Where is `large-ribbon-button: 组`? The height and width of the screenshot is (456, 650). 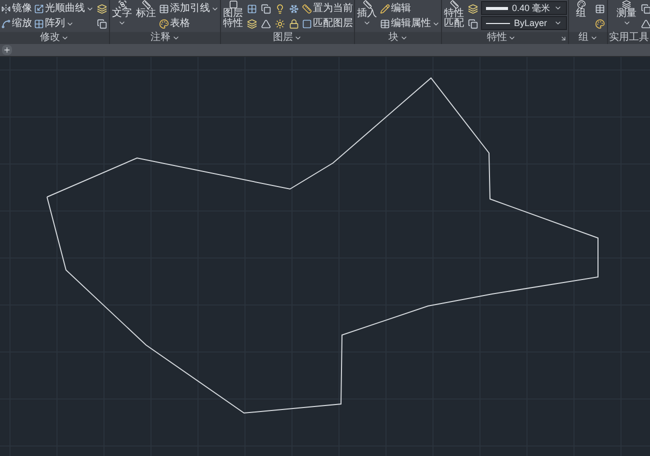 large-ribbon-button: 组 is located at coordinates (581, 16).